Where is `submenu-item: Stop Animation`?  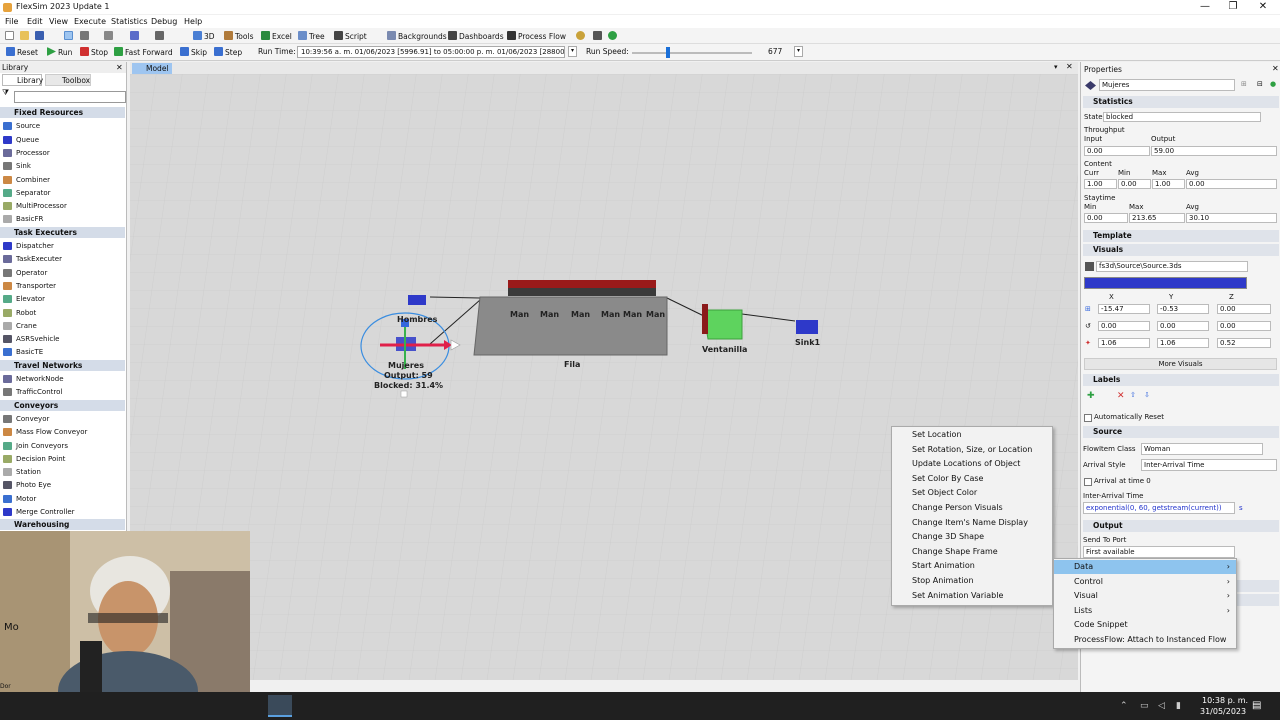 submenu-item: Stop Animation is located at coordinates (972, 581).